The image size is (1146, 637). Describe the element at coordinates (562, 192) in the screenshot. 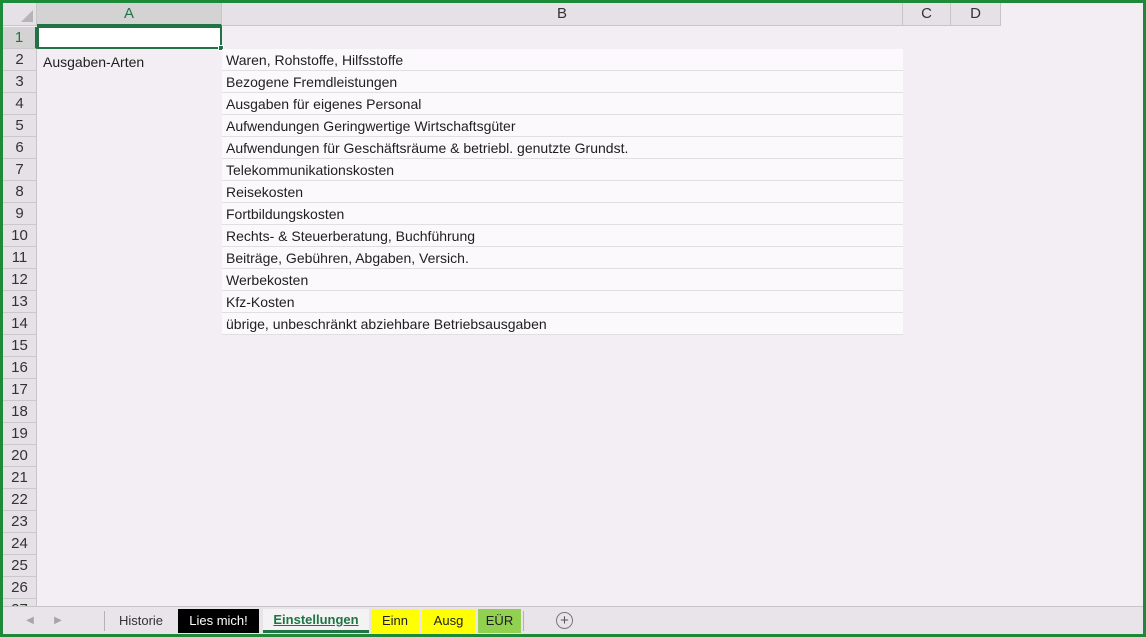

I see `cell-b8: Reisekosten` at that location.